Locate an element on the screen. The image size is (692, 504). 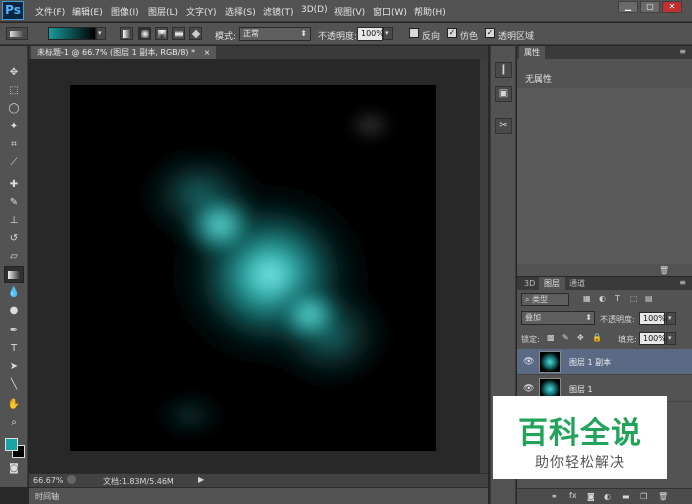
menu-help: 帮助(H) is located at coordinates (430, 11).